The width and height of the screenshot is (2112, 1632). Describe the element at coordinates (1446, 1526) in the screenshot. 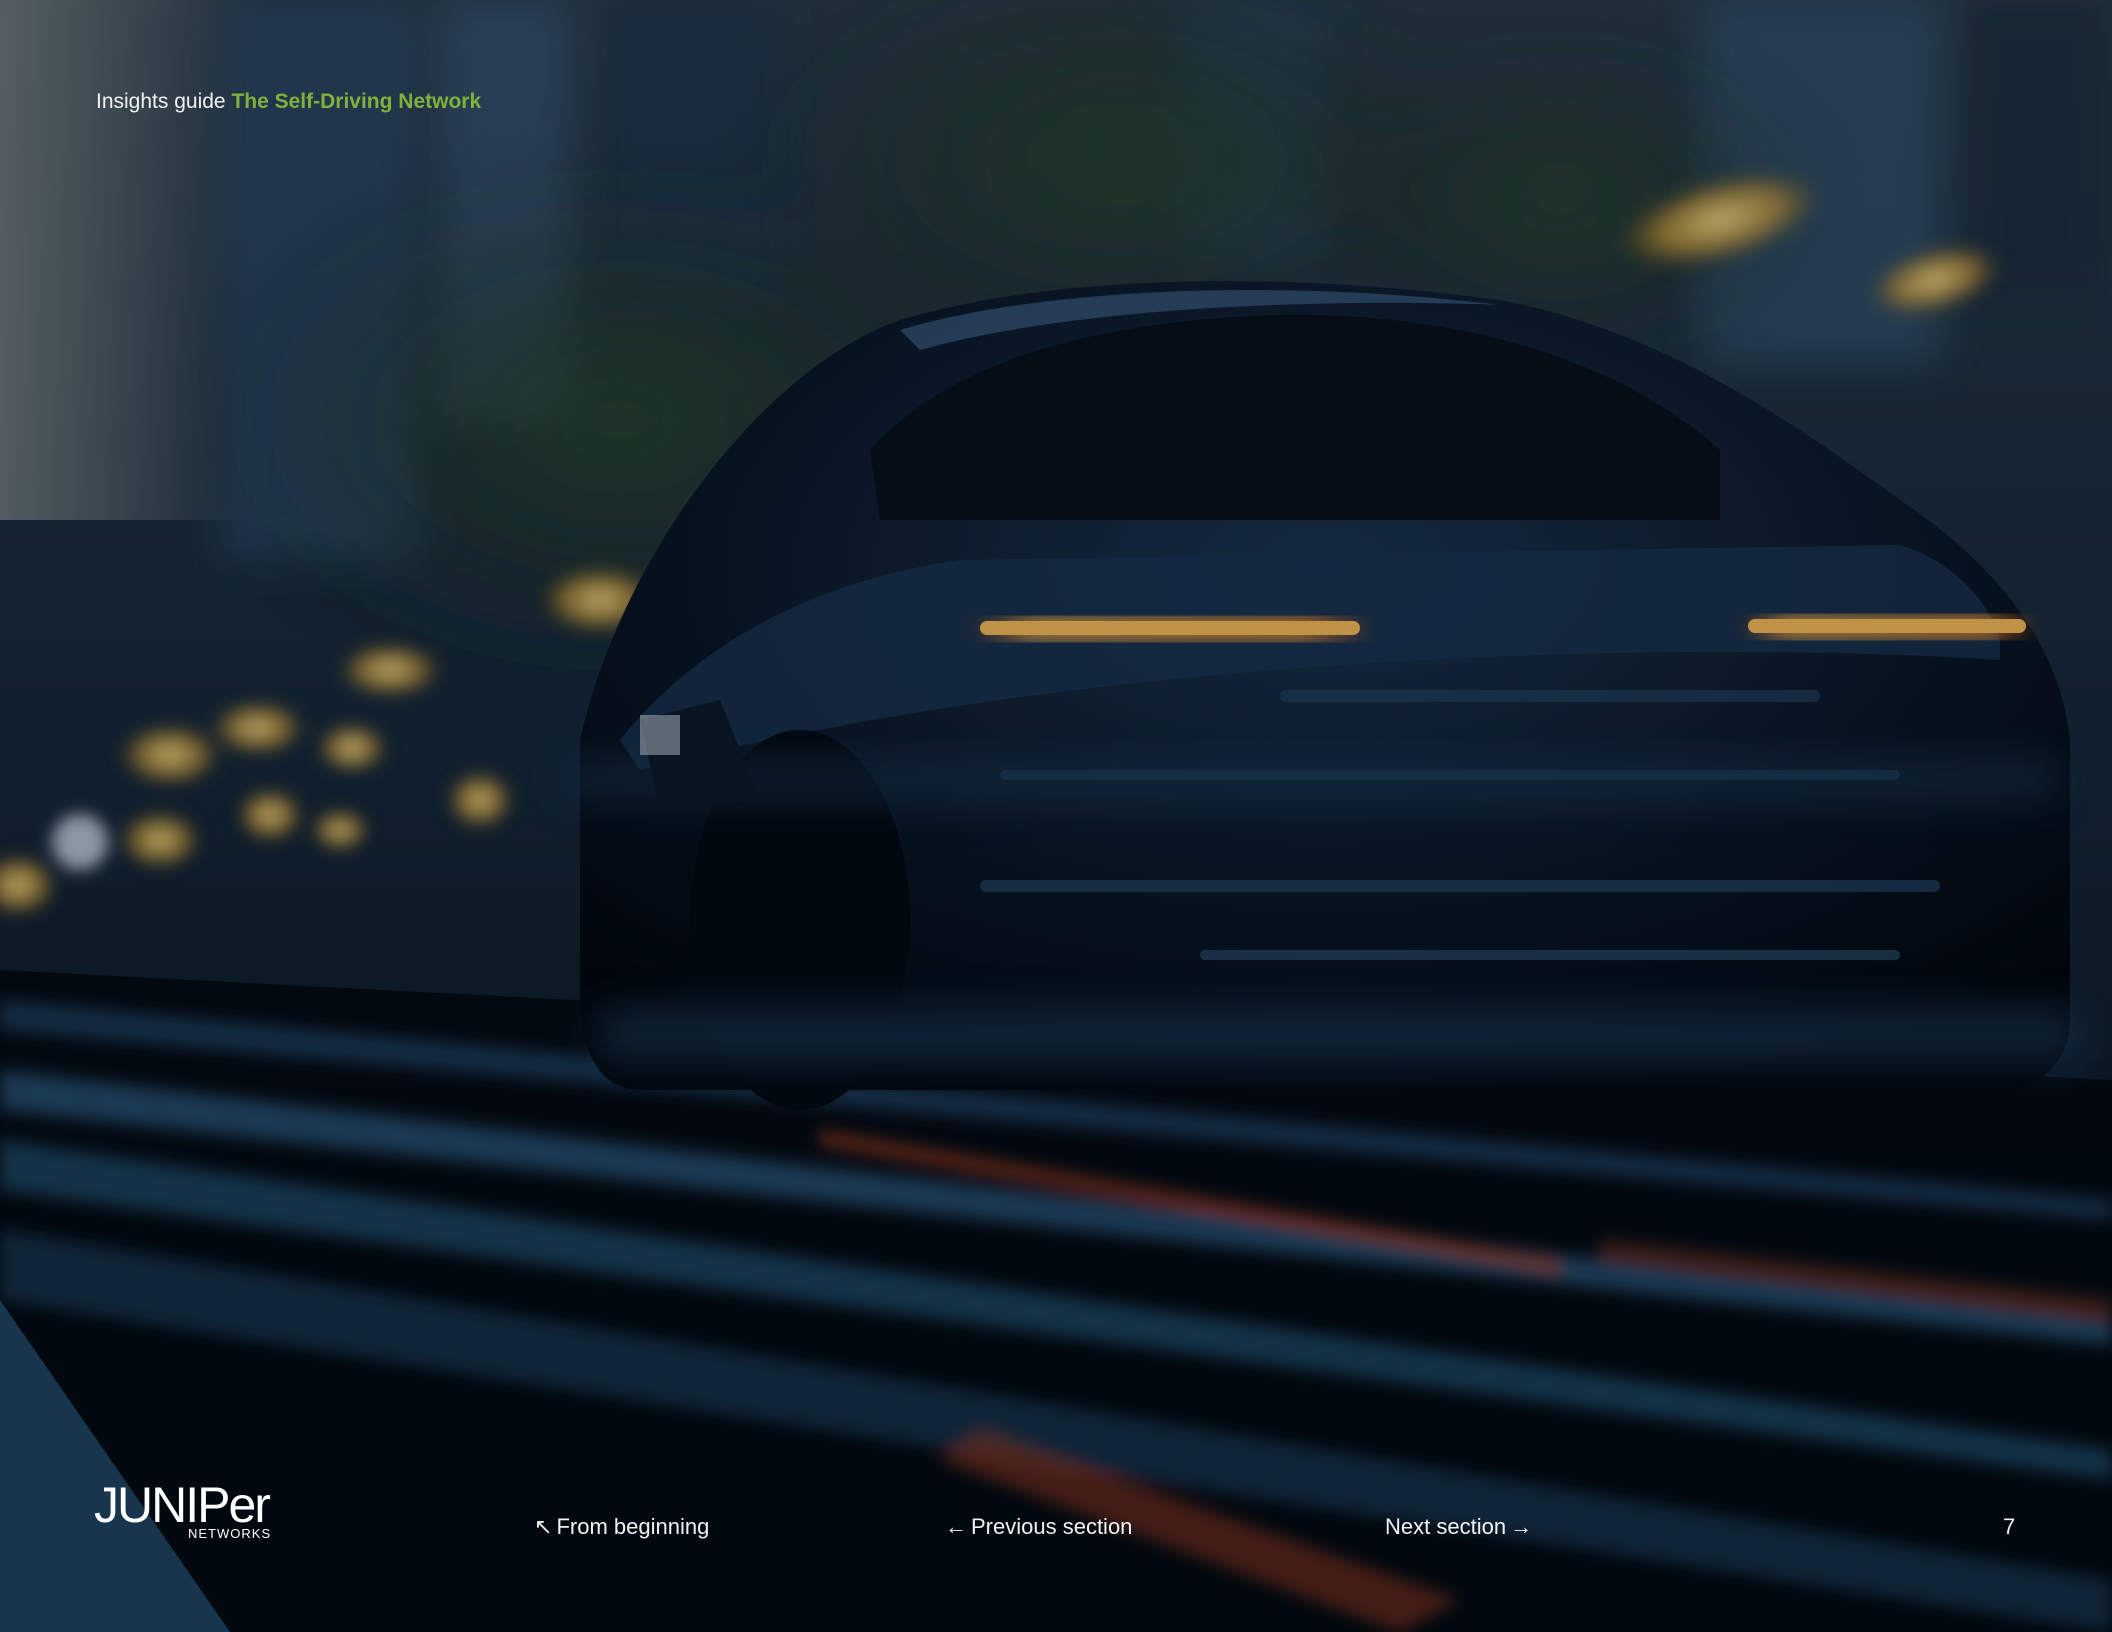

I see `next-section-label: Next section` at that location.